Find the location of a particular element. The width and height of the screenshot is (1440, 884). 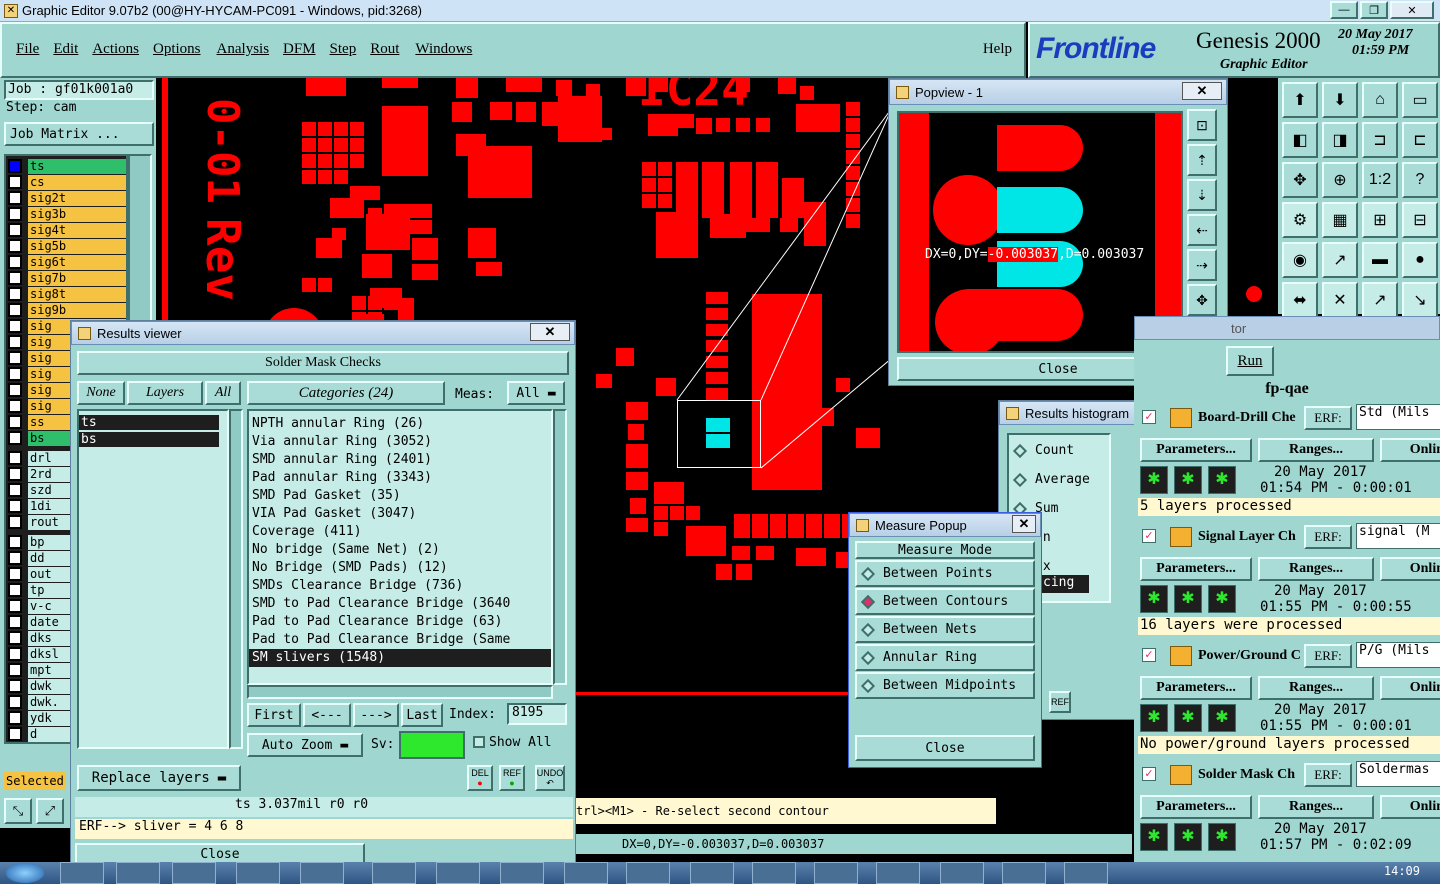

start-button is located at coordinates (25, 873).